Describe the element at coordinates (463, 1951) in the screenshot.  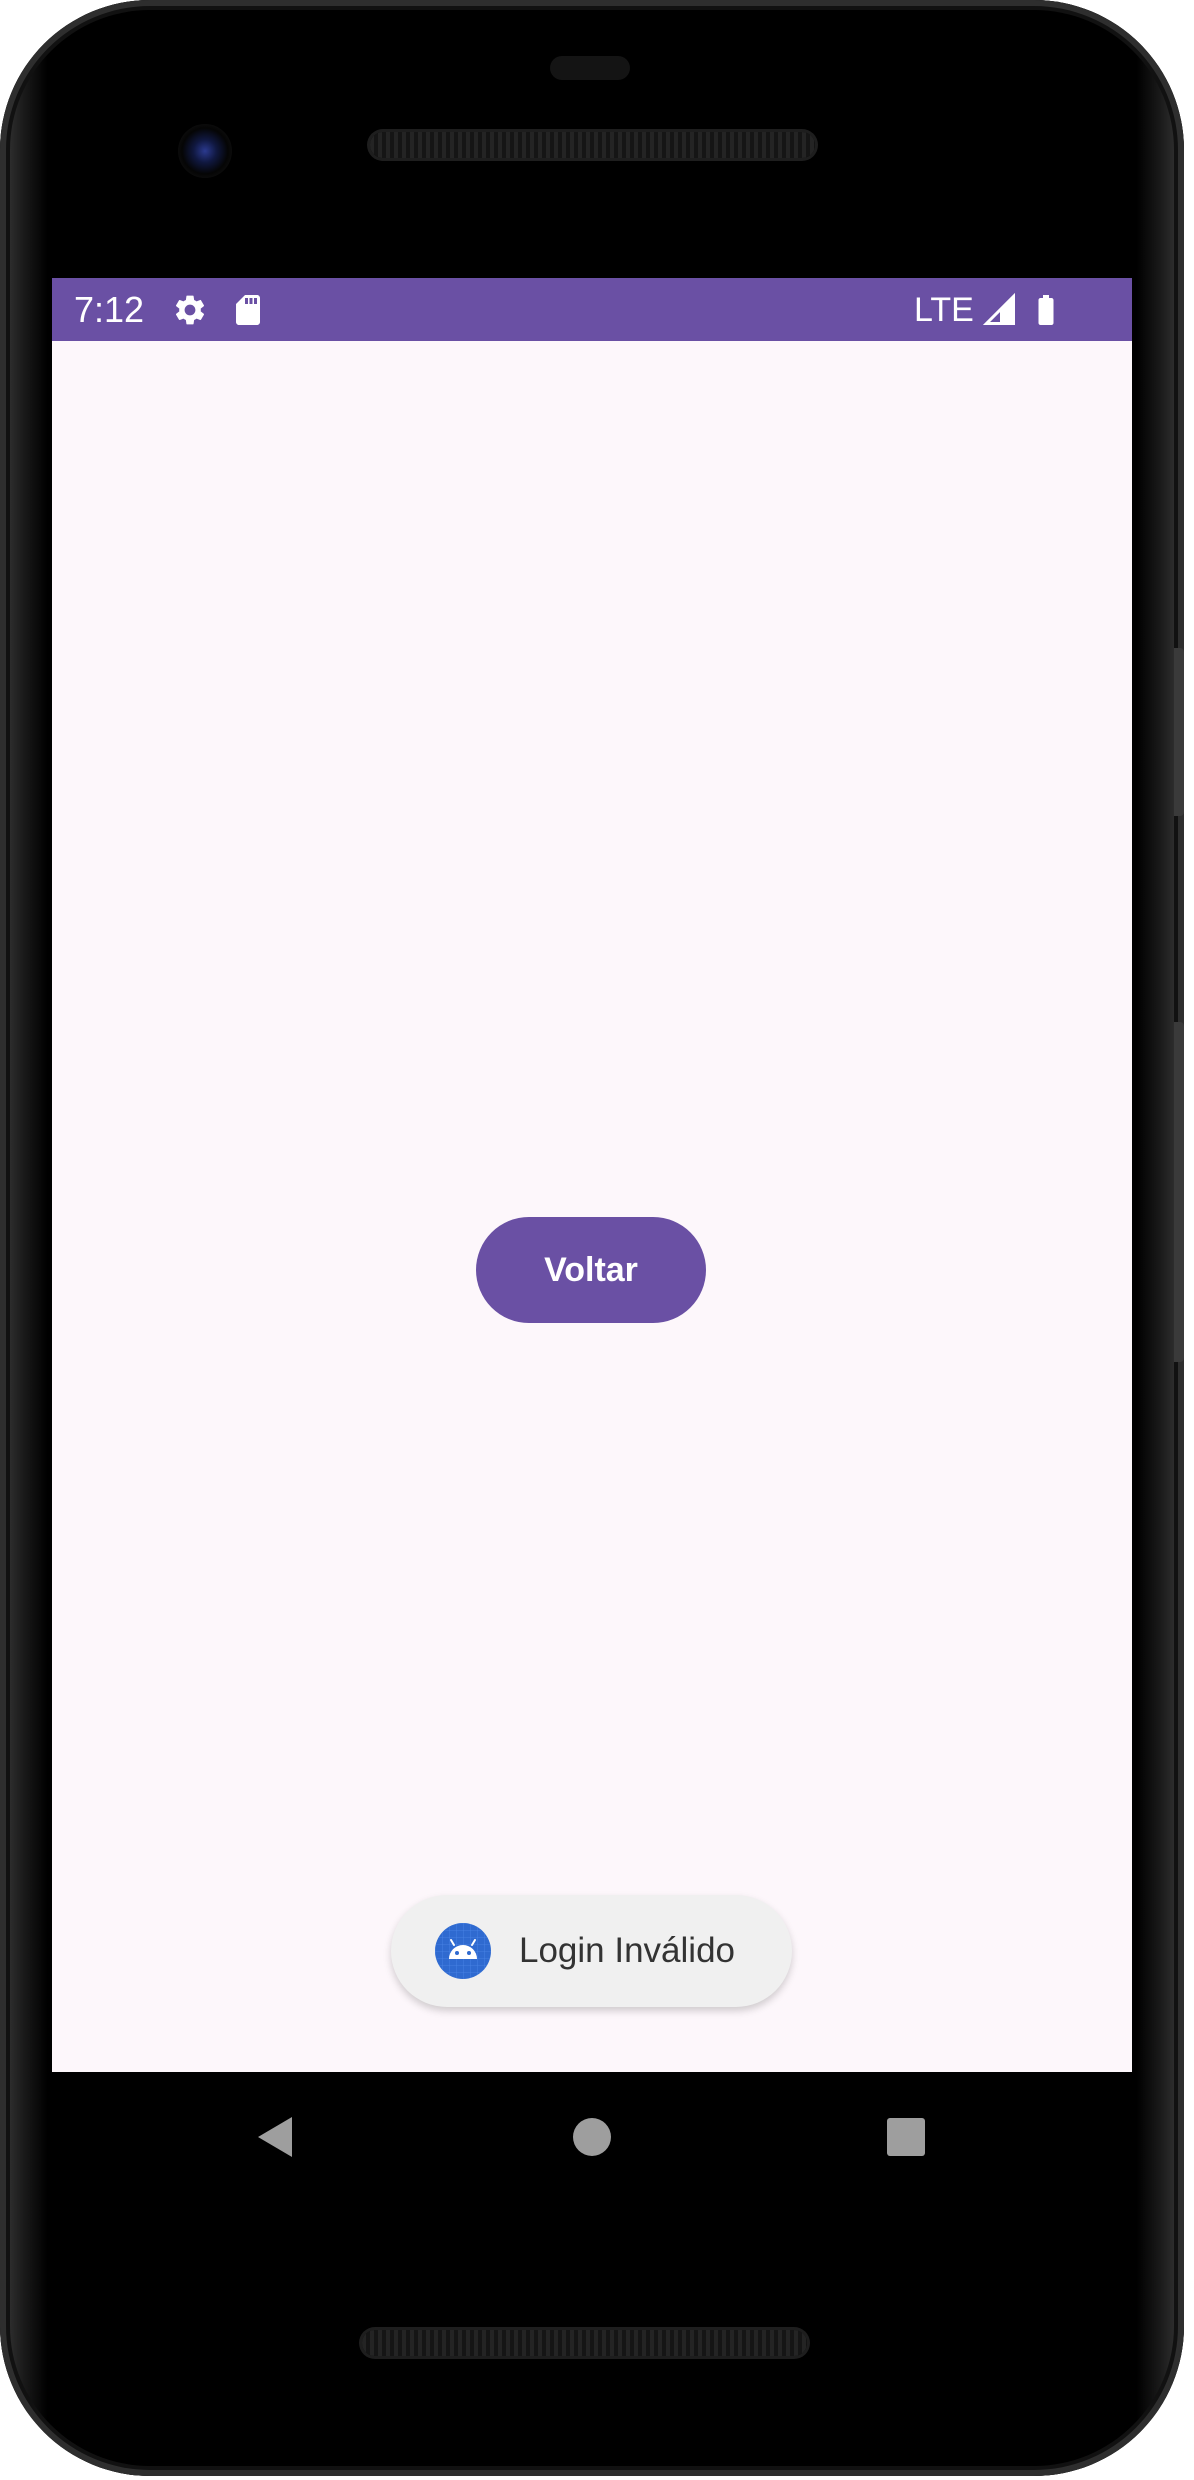
I see `android-app-icon` at that location.